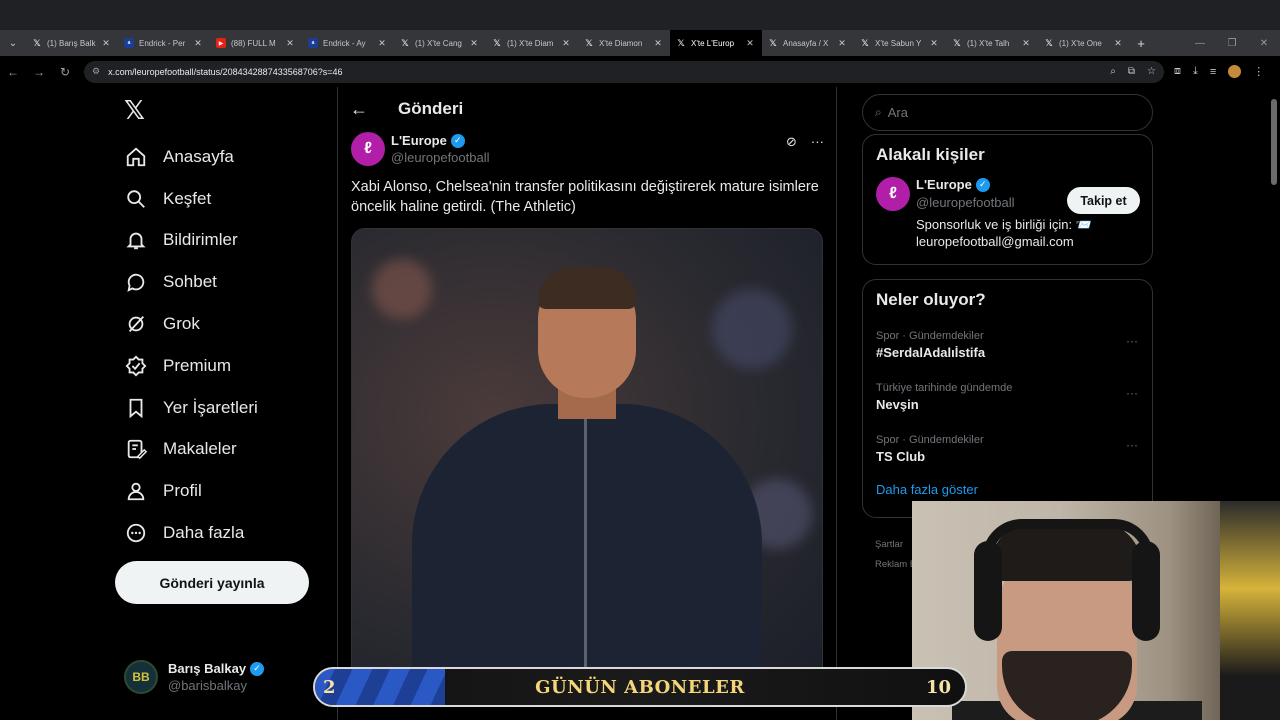 Image resolution: width=1280 pixels, height=720 pixels. I want to click on sidebar-item-articles: Makaleler, so click(222, 450).